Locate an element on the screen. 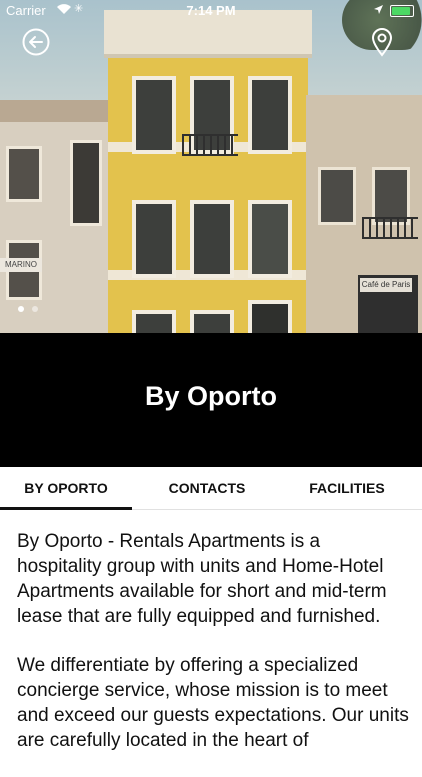 Image resolution: width=422 pixels, height=777 pixels. back-arrow-circle-icon is located at coordinates (36, 44).